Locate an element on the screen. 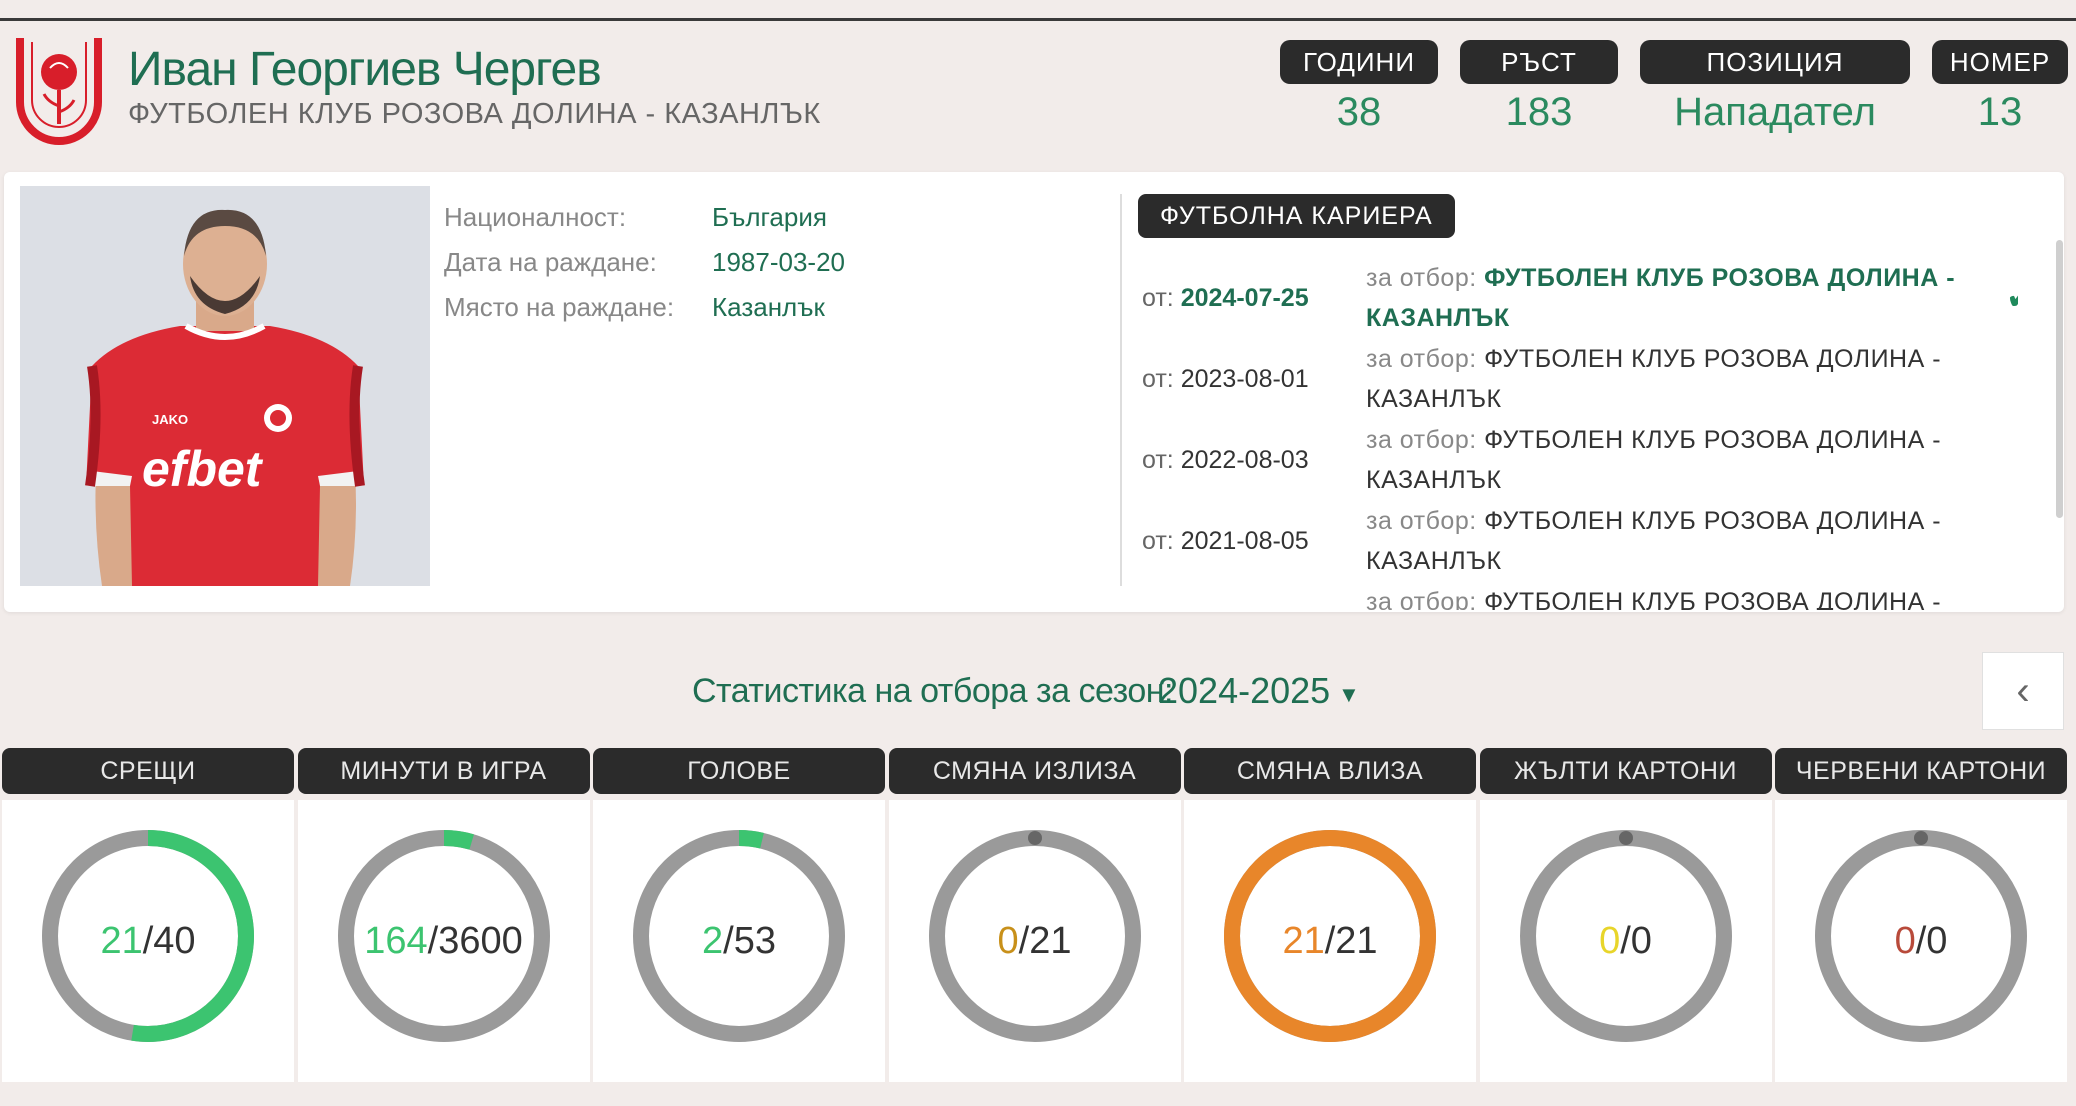  career-date: 2024-07-25 is located at coordinates (1244, 298).